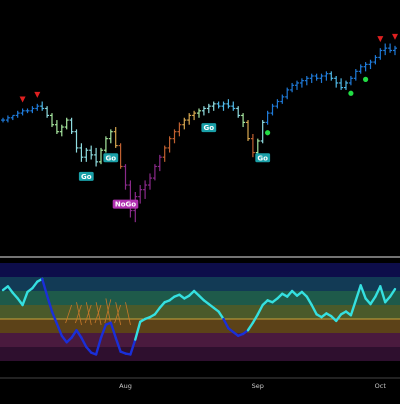 The image size is (400, 404). Describe the element at coordinates (258, 386) in the screenshot. I see `x-axis-month-label: Sep` at that location.